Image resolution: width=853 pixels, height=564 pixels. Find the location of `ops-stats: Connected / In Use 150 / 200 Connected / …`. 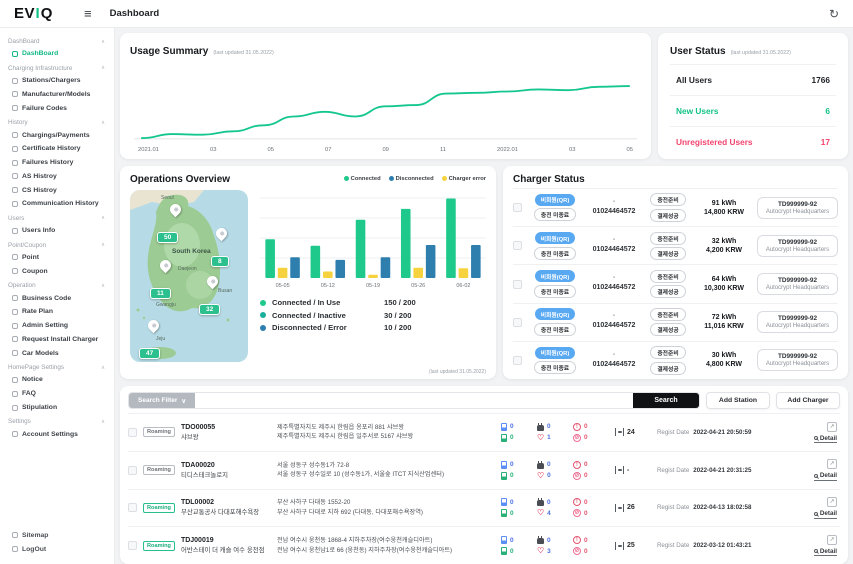

ops-stats: Connected / In Use 150 / 200 Connected / … is located at coordinates (373, 315).